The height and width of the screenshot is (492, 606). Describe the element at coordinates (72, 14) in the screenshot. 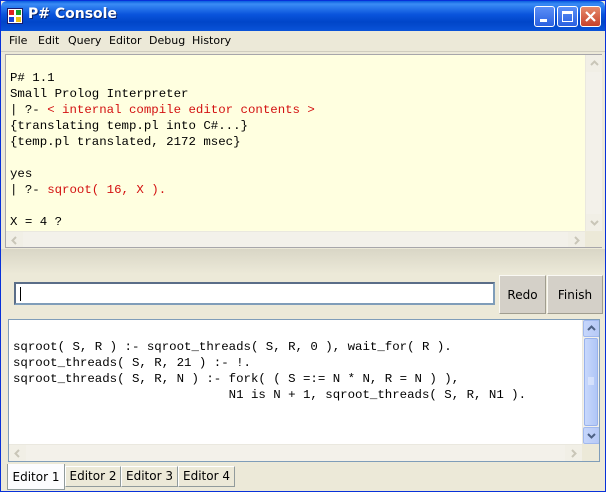

I see `window-title: P# Console` at that location.